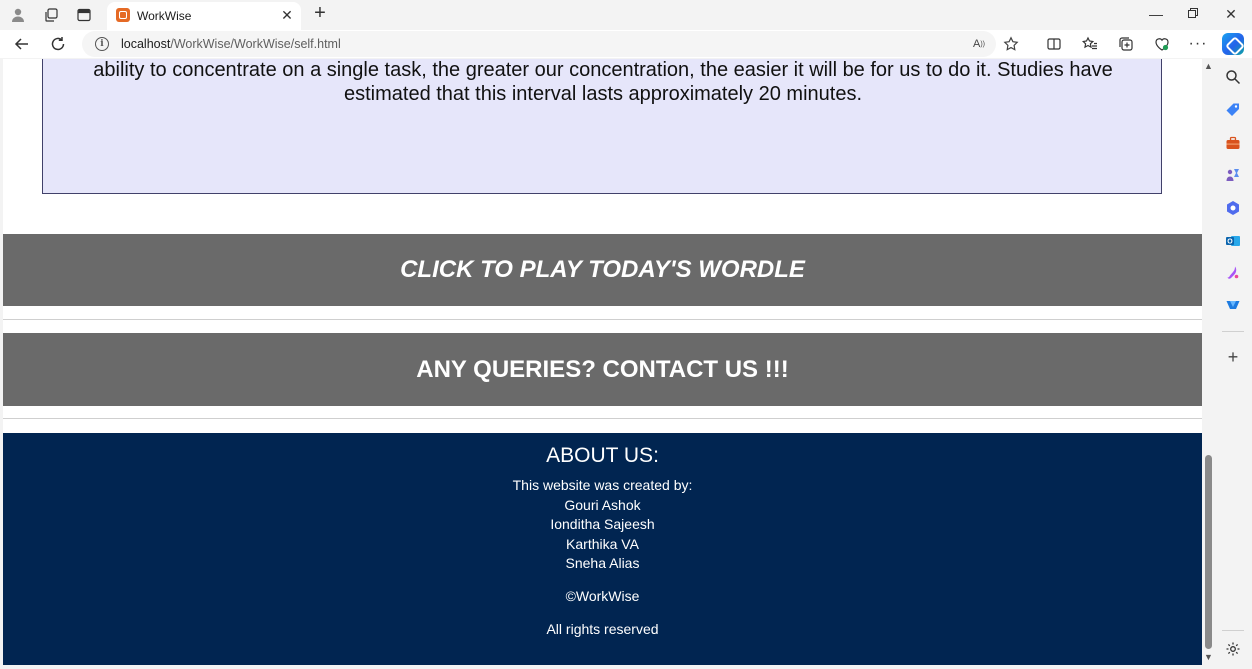 The height and width of the screenshot is (669, 1252). Describe the element at coordinates (84, 15) in the screenshot. I see `vertical-tabs-icon` at that location.